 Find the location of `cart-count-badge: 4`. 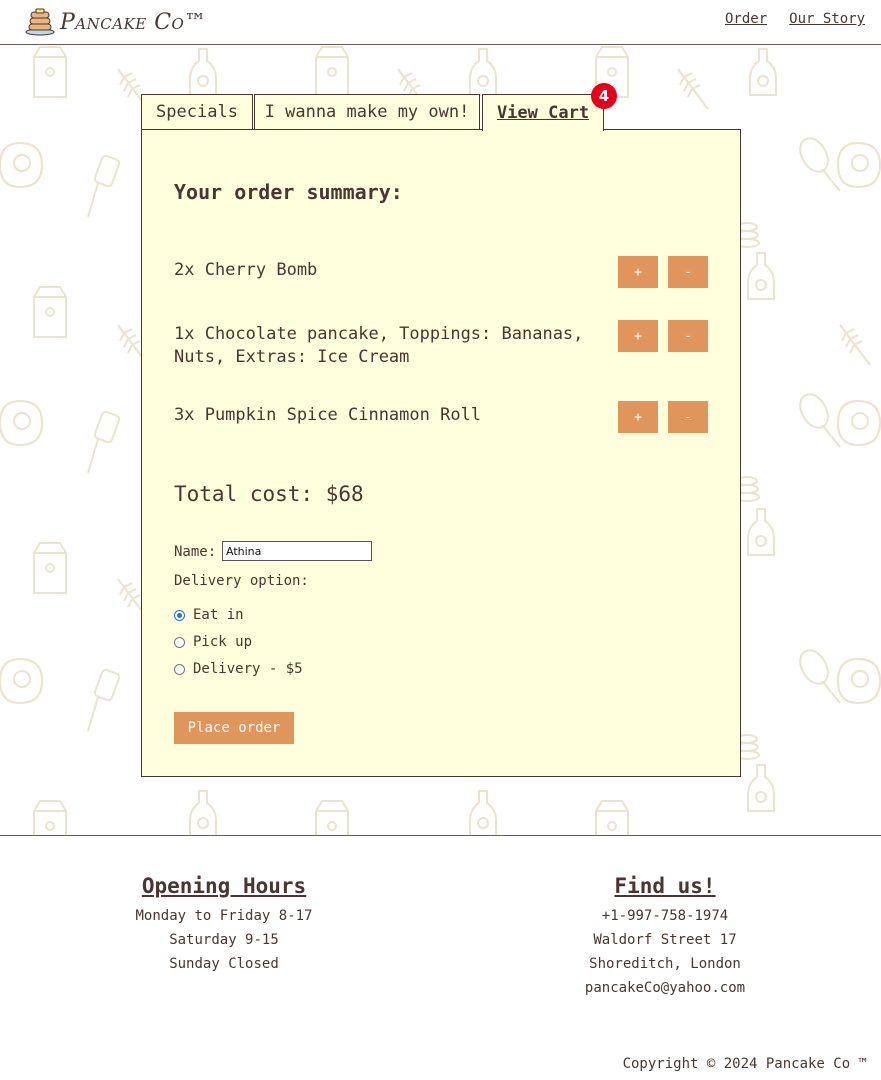

cart-count-badge: 4 is located at coordinates (604, 96).